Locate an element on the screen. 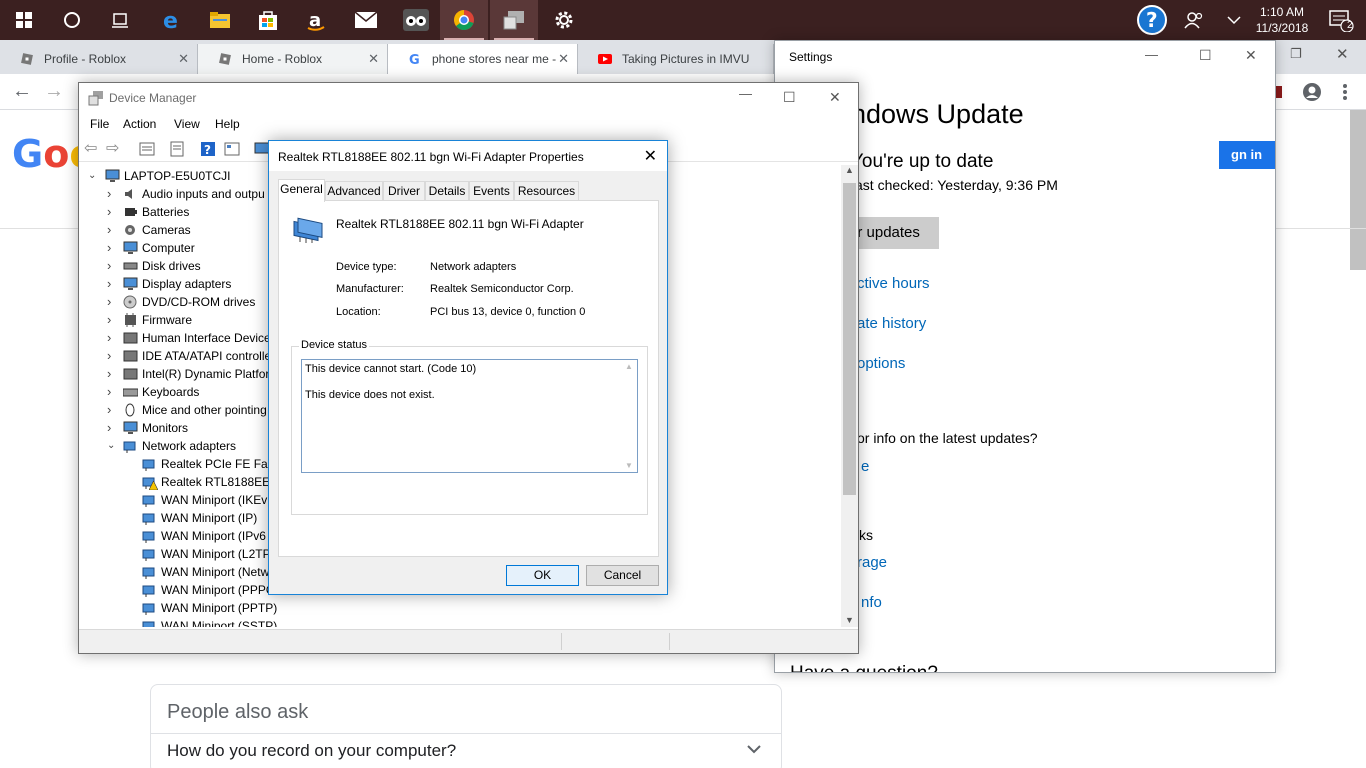 This screenshot has width=1366, height=768. help-button: ? is located at coordinates (1152, 20).